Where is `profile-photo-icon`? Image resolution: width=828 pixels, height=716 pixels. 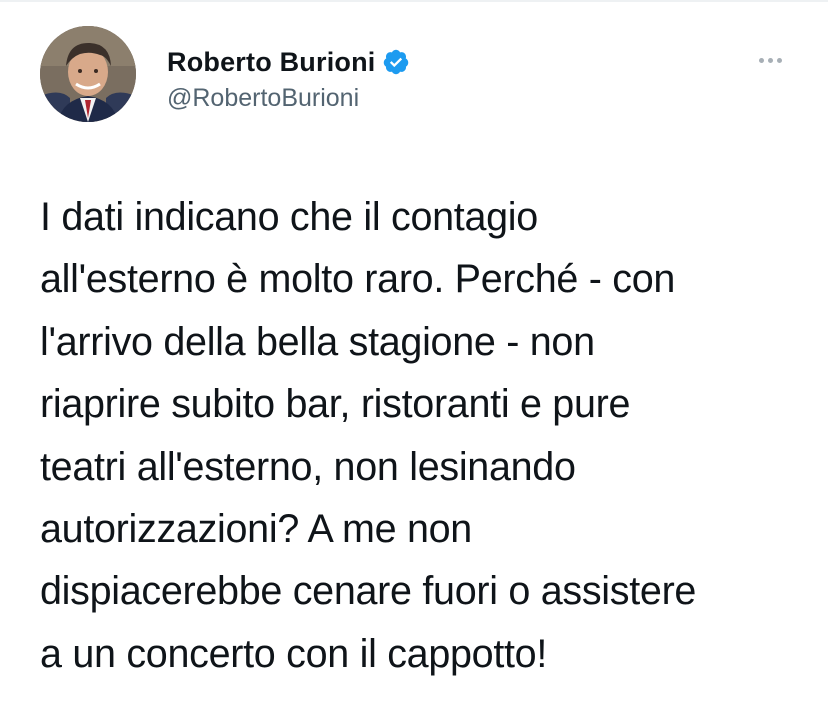
profile-photo-icon is located at coordinates (88, 74).